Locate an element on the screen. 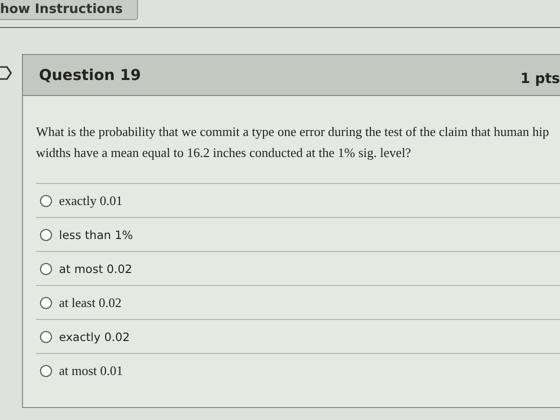  answer-label: exactly 0.02 is located at coordinates (94, 337).